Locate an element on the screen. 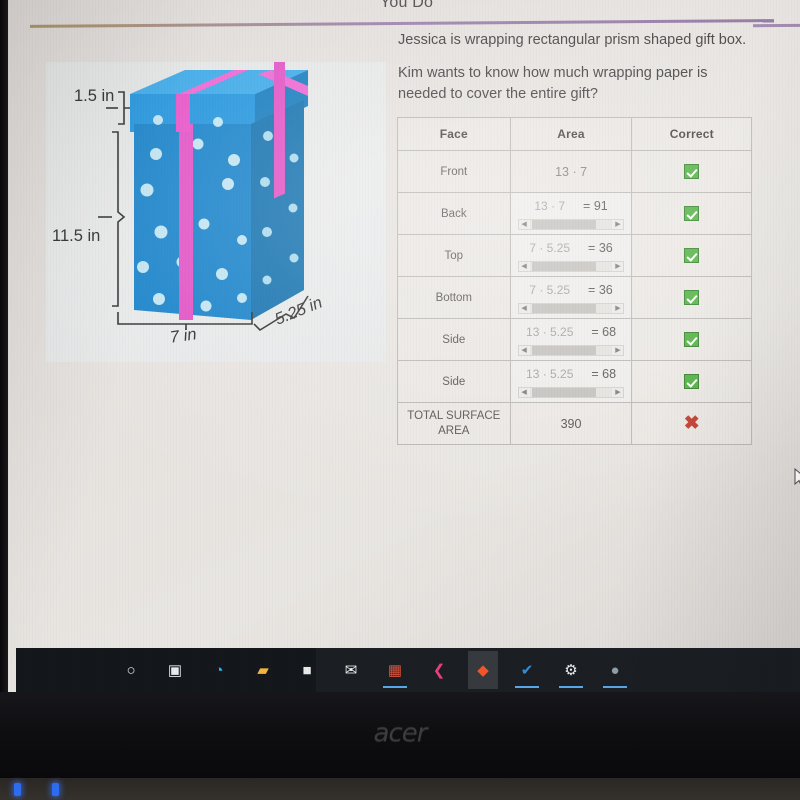  windows-taskbar: ○ ▣ ◔ ▰ ■ ✉ ▦ ❮ ◆ ✔ ⚙ ● is located at coordinates (408, 670).